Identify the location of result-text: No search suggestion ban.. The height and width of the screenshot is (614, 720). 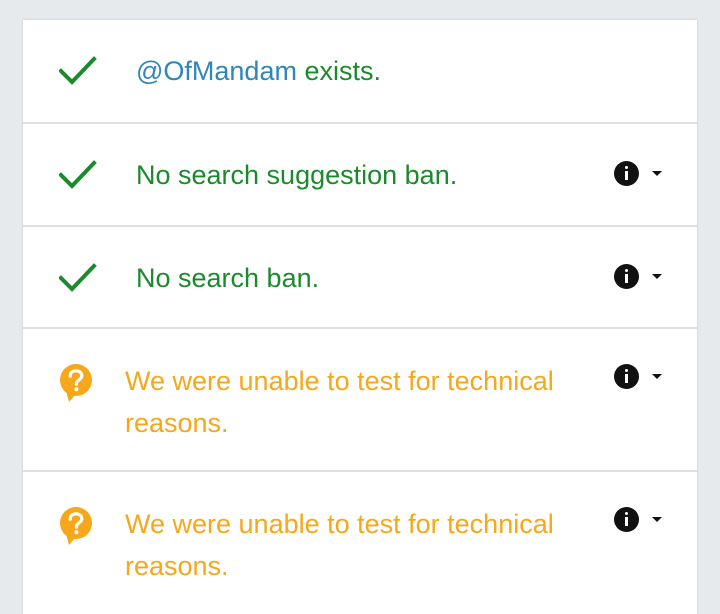
(297, 175).